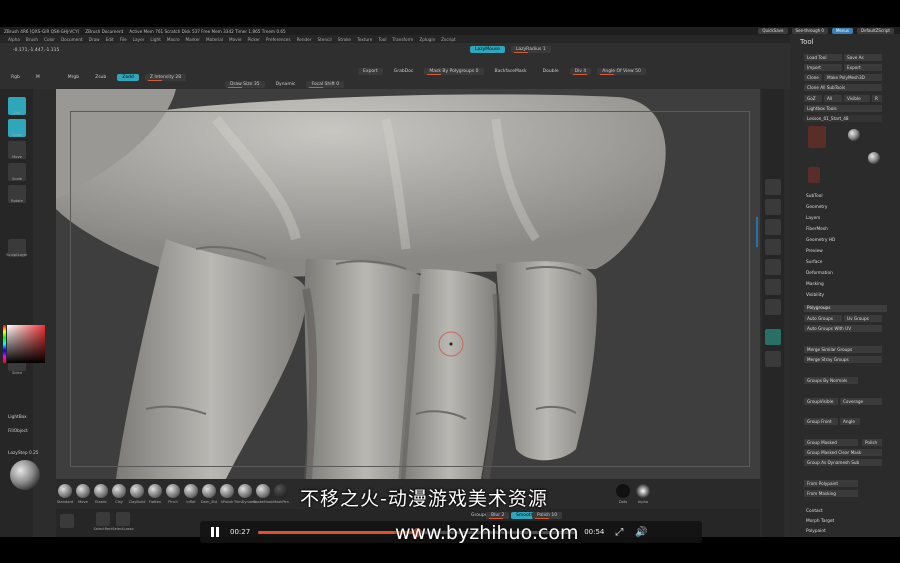 This screenshot has width=900, height=563. What do you see at coordinates (402, 39) in the screenshot?
I see `menu-transform: Transform` at bounding box center [402, 39].